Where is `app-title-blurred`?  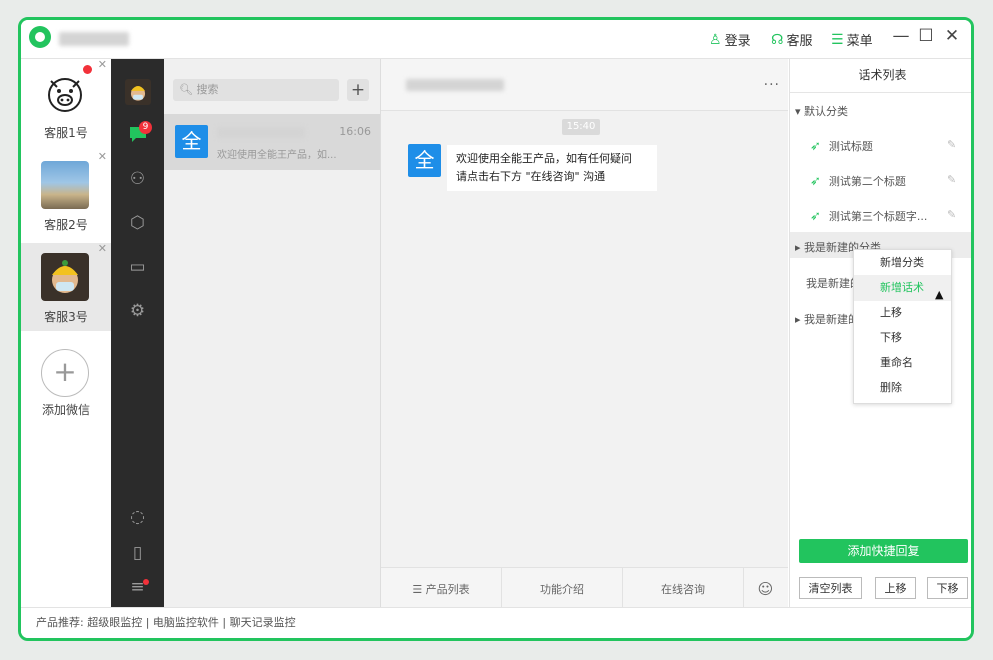
app-title-blurred is located at coordinates (94, 39).